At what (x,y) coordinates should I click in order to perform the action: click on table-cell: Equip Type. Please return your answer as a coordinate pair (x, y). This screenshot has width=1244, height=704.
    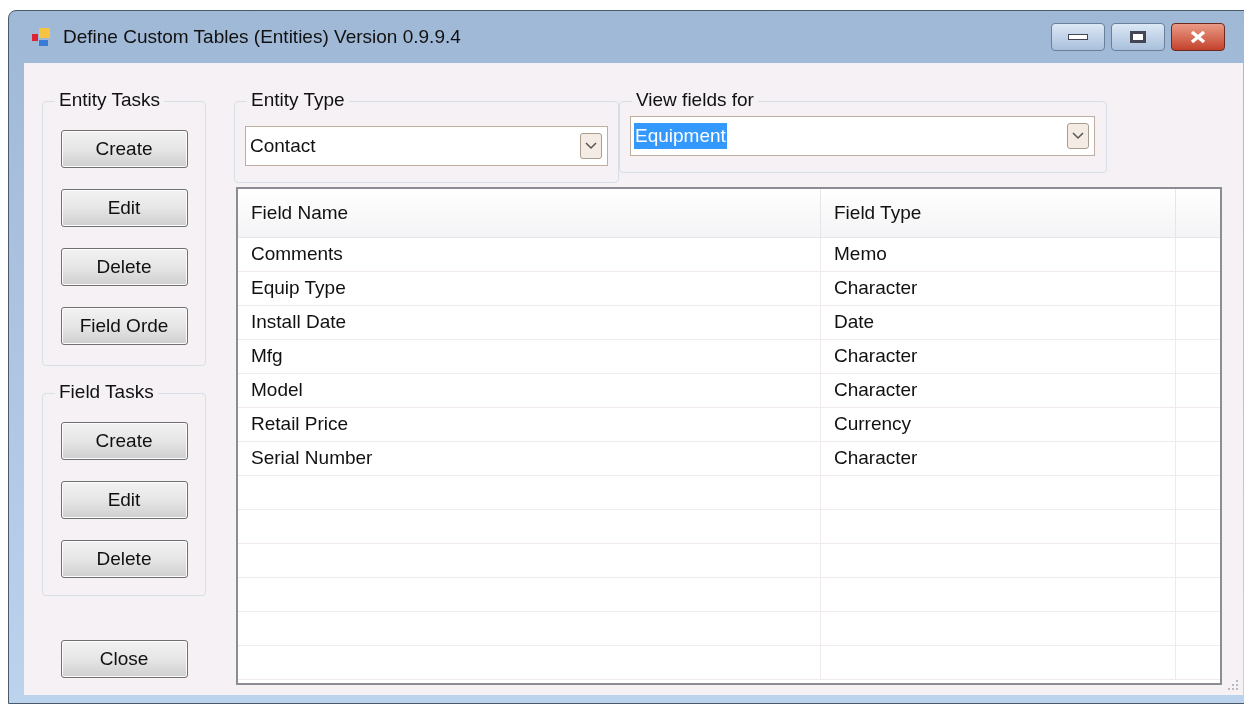
    Looking at the image, I should click on (529, 288).